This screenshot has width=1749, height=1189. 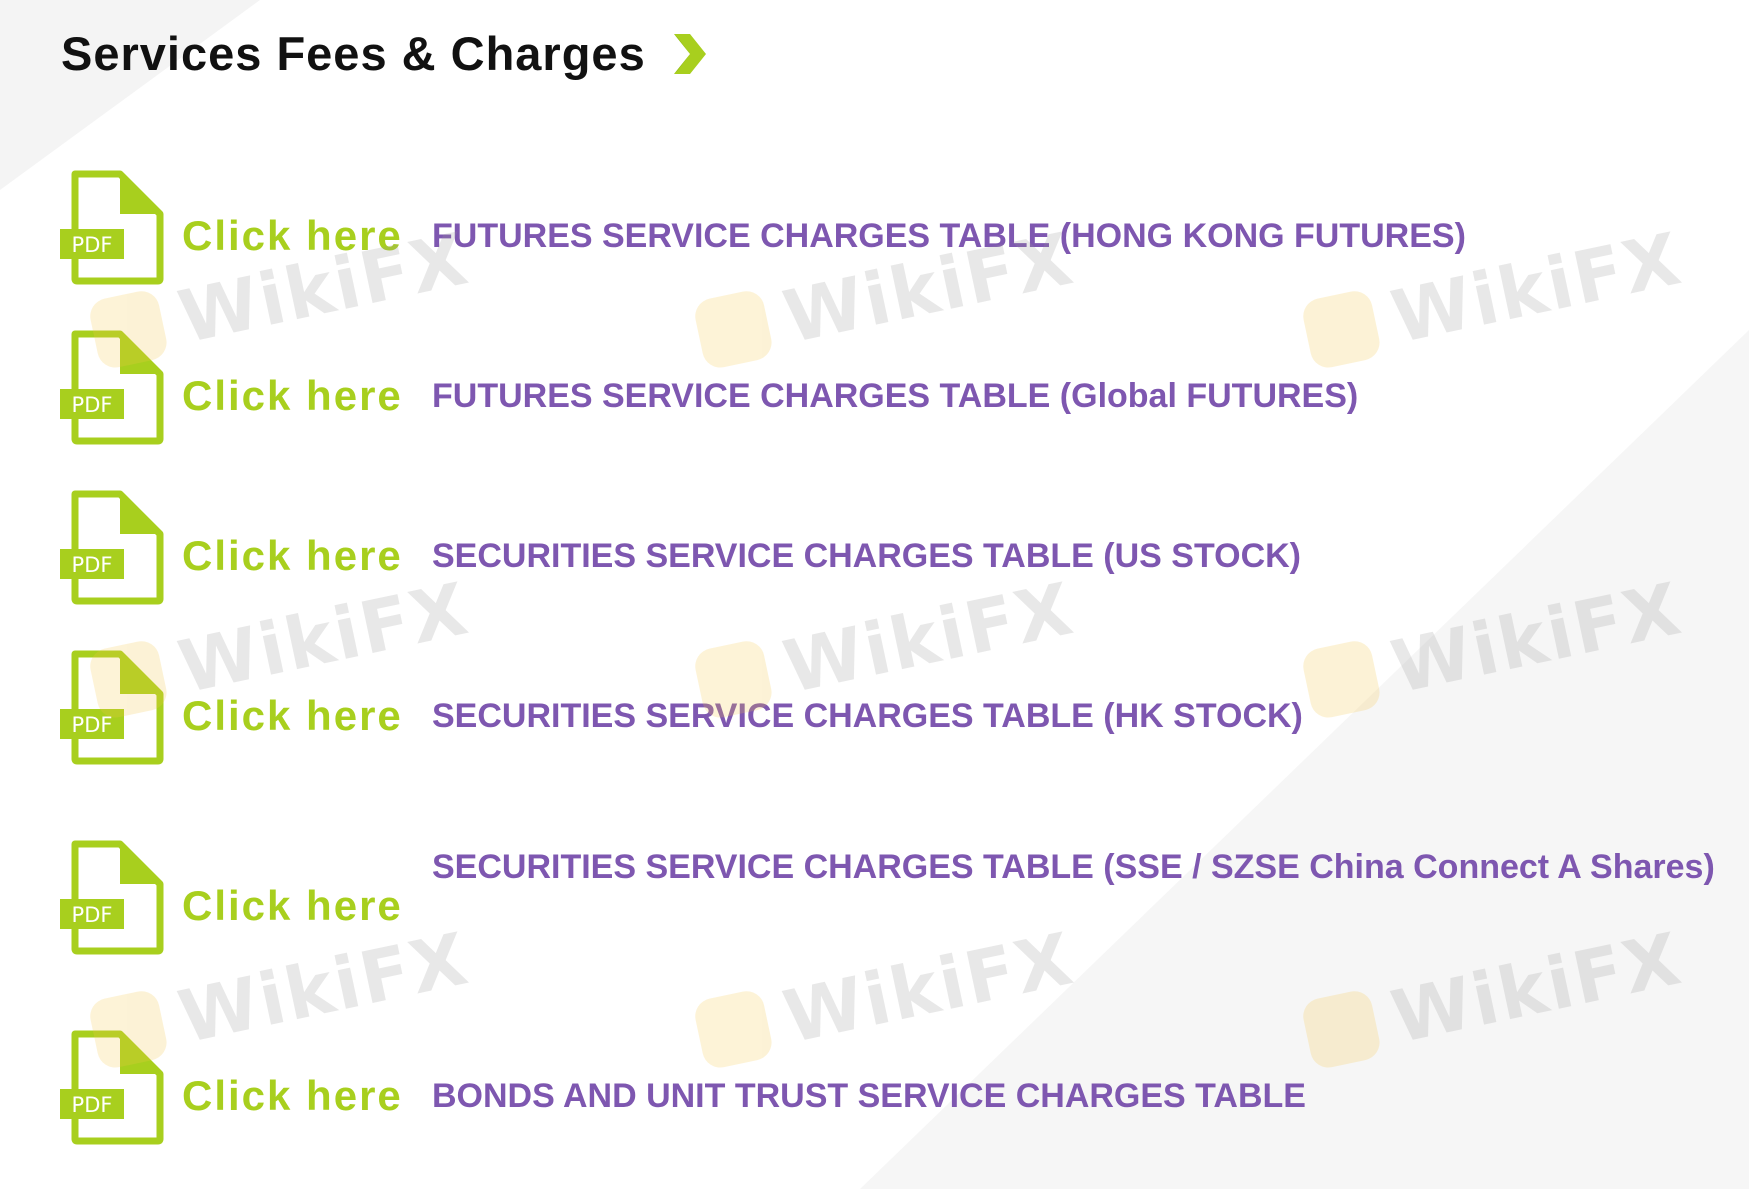 What do you see at coordinates (353, 53) in the screenshot?
I see `page-title-text: Services Fees & Charges` at bounding box center [353, 53].